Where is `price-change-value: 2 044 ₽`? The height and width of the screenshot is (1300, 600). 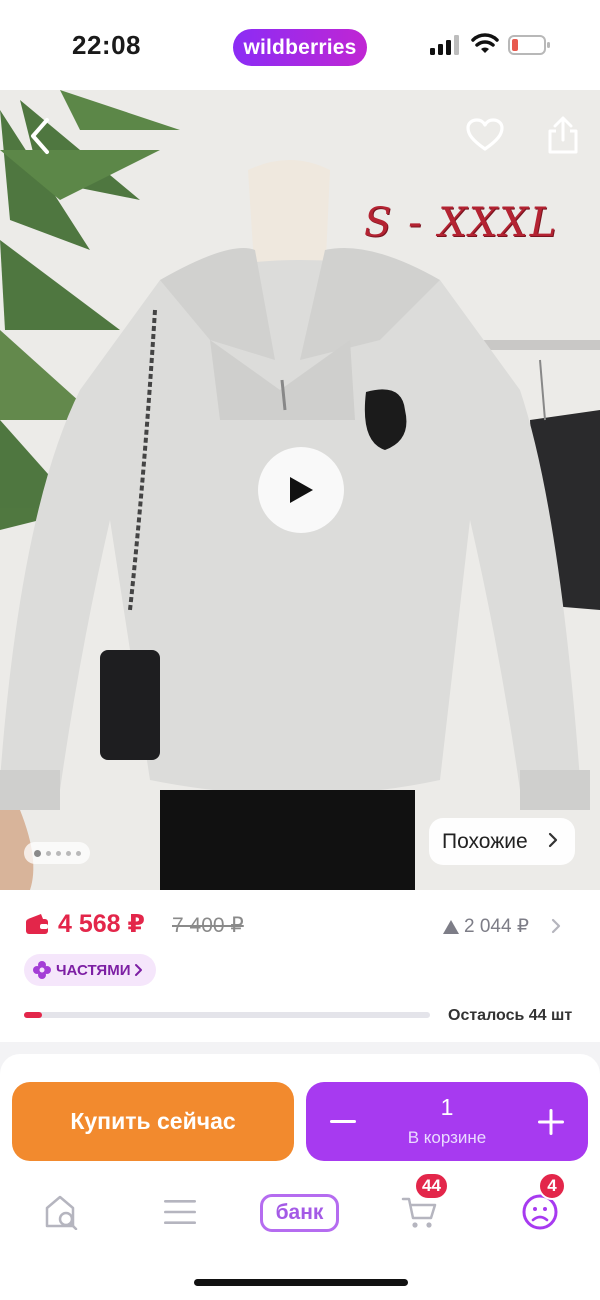
price-change-value: 2 044 ₽ is located at coordinates (496, 926).